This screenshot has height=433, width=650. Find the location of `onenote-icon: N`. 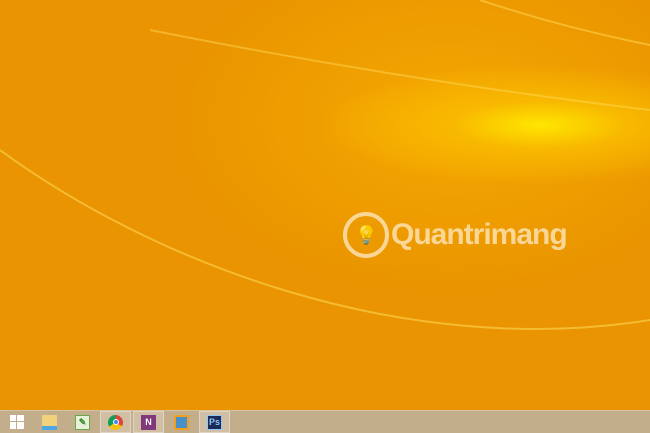

onenote-icon: N is located at coordinates (148, 422).